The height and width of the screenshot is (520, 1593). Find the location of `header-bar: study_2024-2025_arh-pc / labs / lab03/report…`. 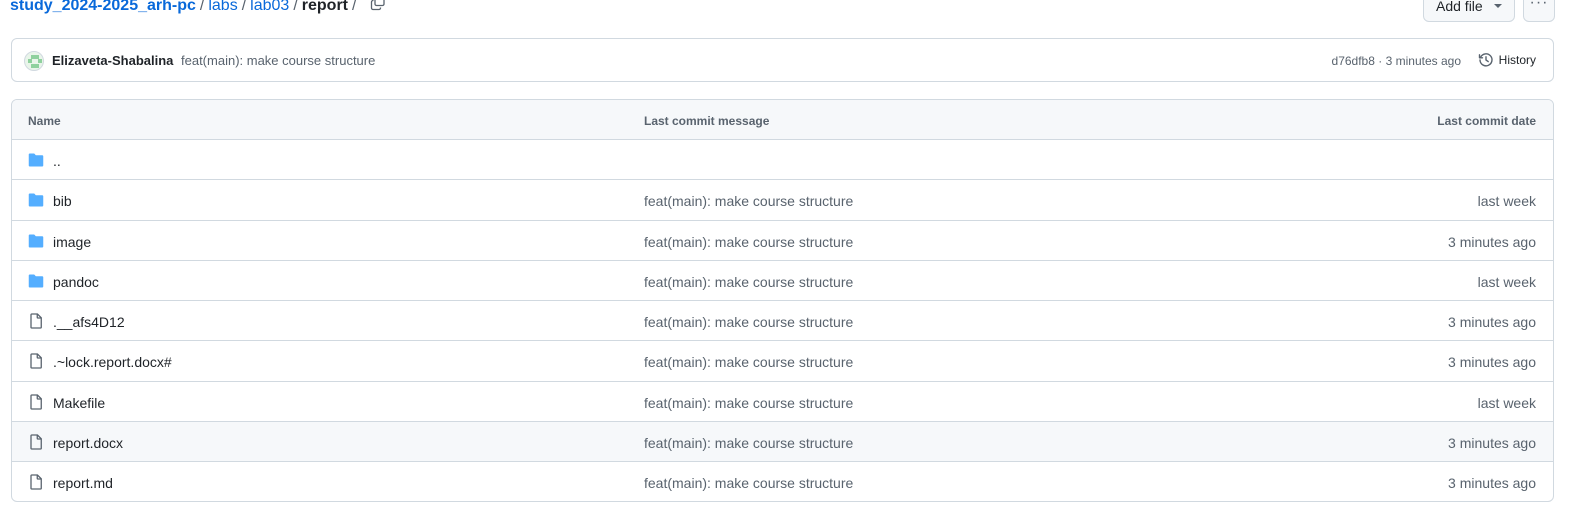

header-bar: study_2024-2025_arh-pc / labs / lab03/report… is located at coordinates (796, 11).